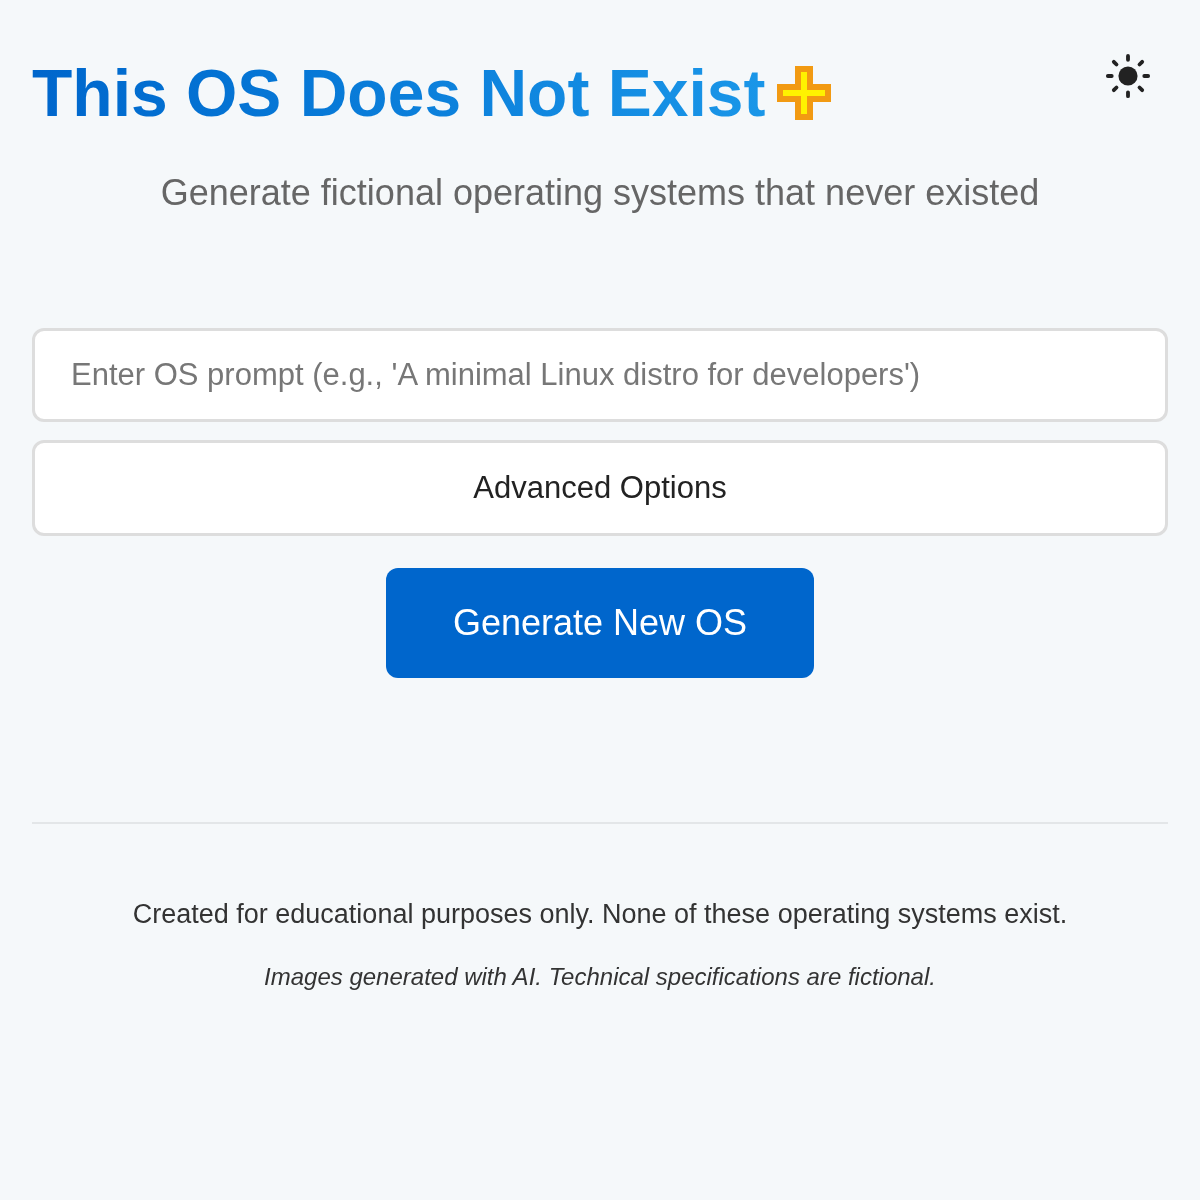 Image resolution: width=1200 pixels, height=1200 pixels. I want to click on prompt-input-field: Enter OS prompt (e.g., 'A minimal Linux distro for developers'), so click(600, 375).